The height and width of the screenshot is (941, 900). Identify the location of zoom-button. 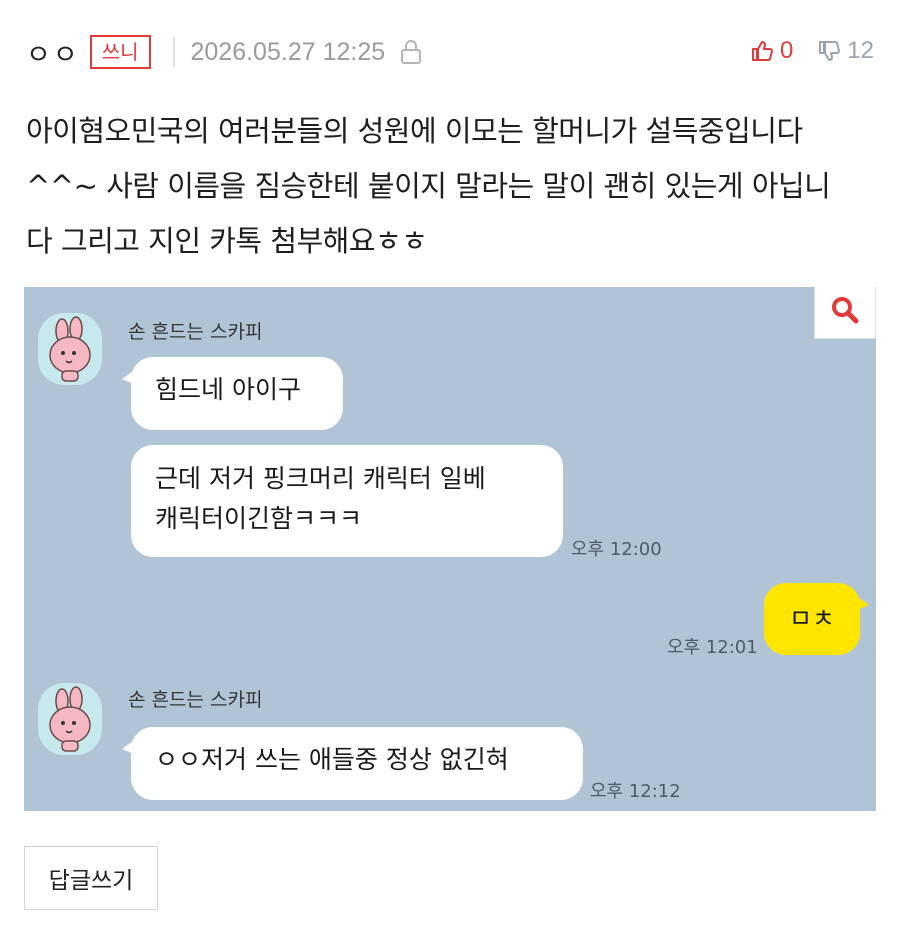
(845, 313).